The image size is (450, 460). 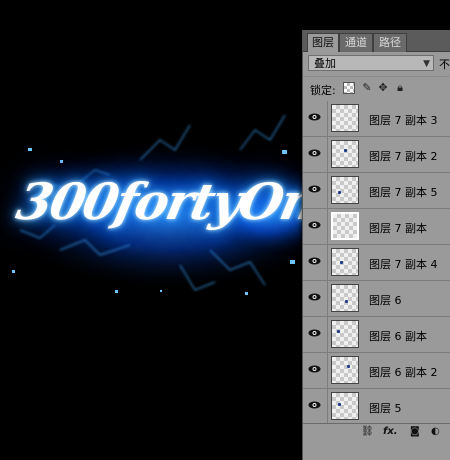 I want to click on layer-row: 图层 7 副本 4, so click(x=376, y=263).